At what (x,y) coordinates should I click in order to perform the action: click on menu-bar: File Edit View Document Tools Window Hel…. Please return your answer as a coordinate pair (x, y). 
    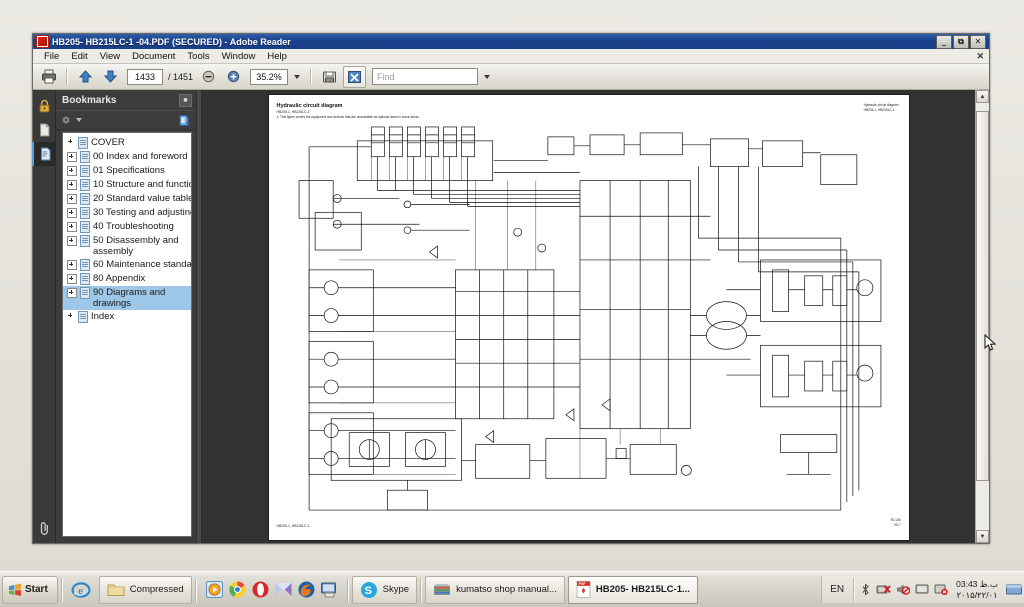
    Looking at the image, I should click on (511, 56).